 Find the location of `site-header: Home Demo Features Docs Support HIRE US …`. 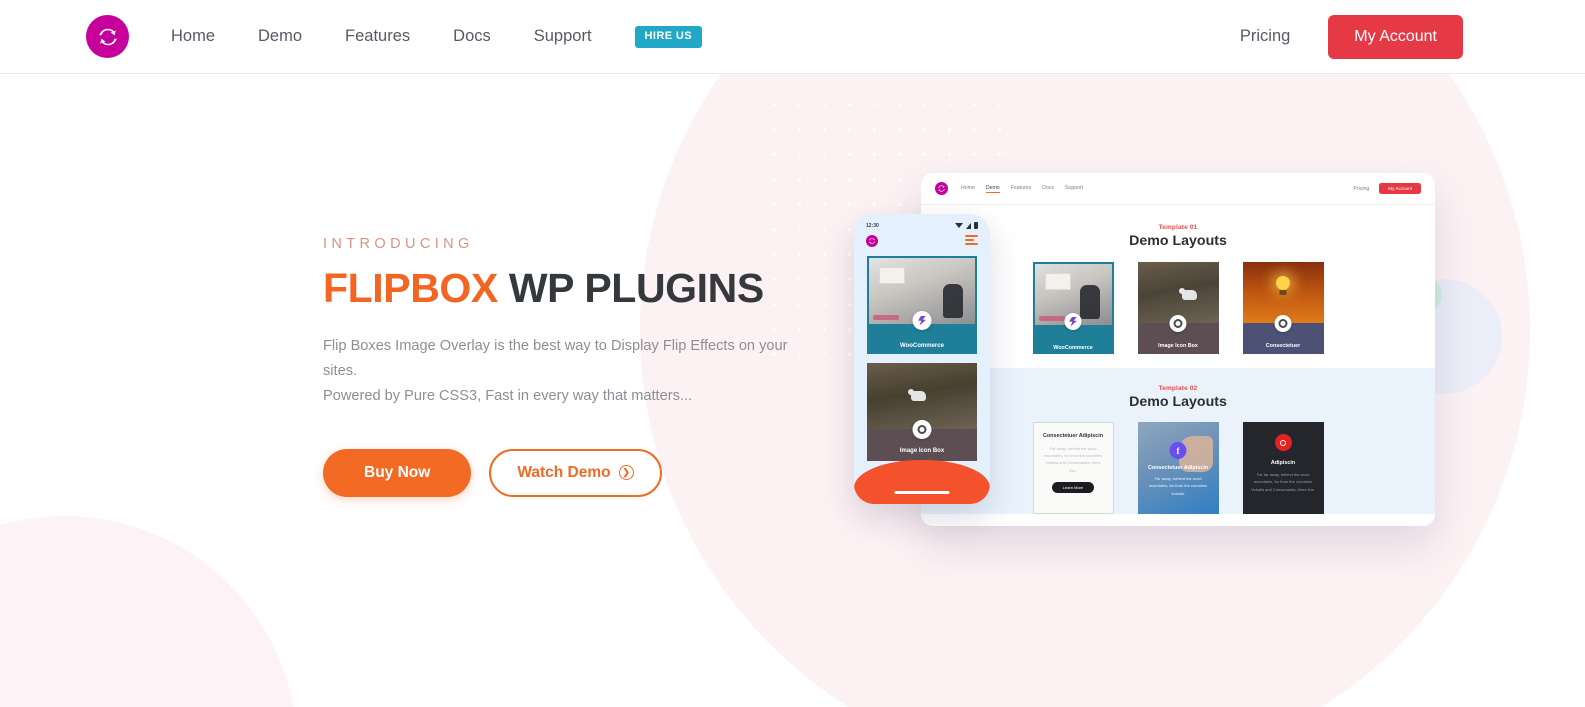

site-header: Home Demo Features Docs Support HIRE US … is located at coordinates (792, 37).